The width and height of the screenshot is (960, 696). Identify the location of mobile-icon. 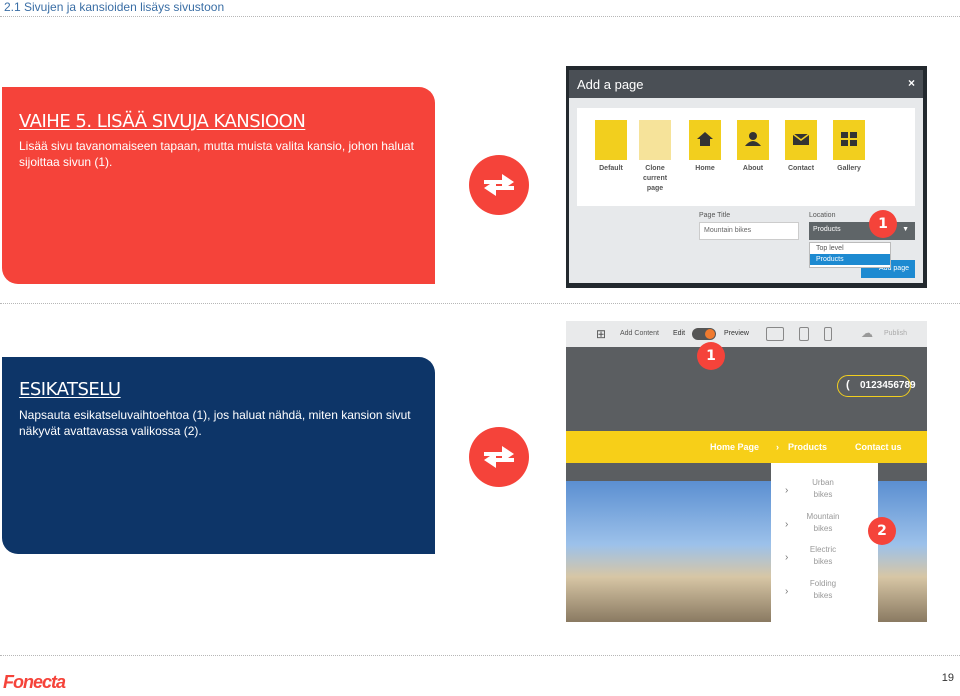
(828, 334).